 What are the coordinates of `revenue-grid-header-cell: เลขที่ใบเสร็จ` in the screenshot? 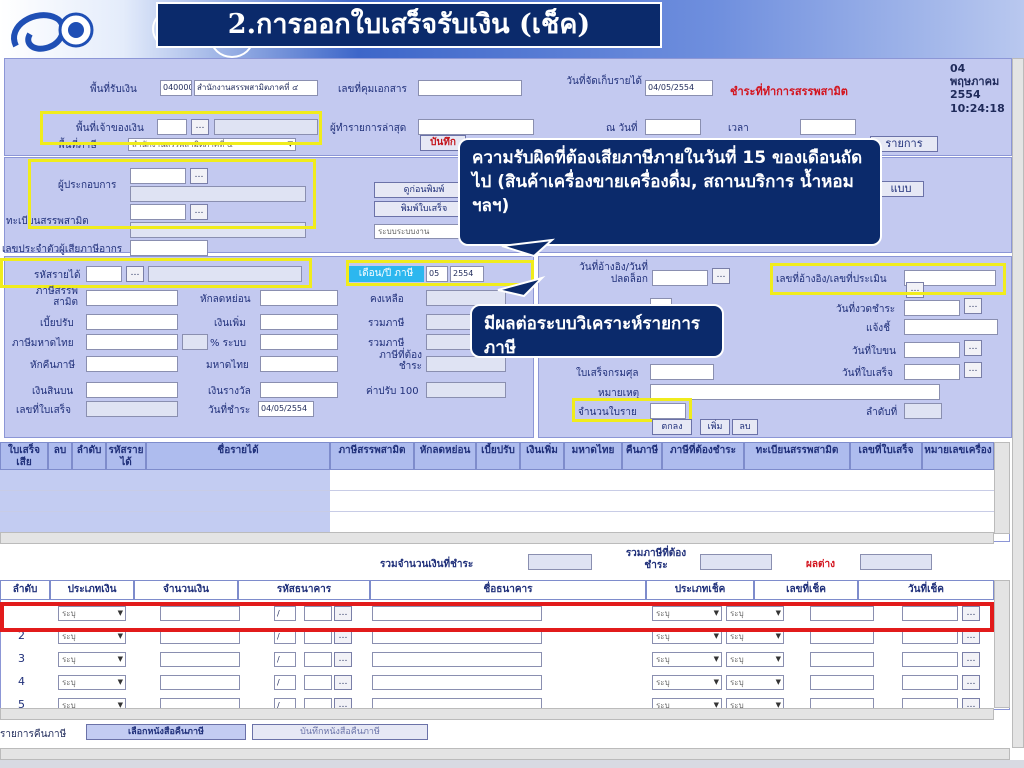 It's located at (886, 456).